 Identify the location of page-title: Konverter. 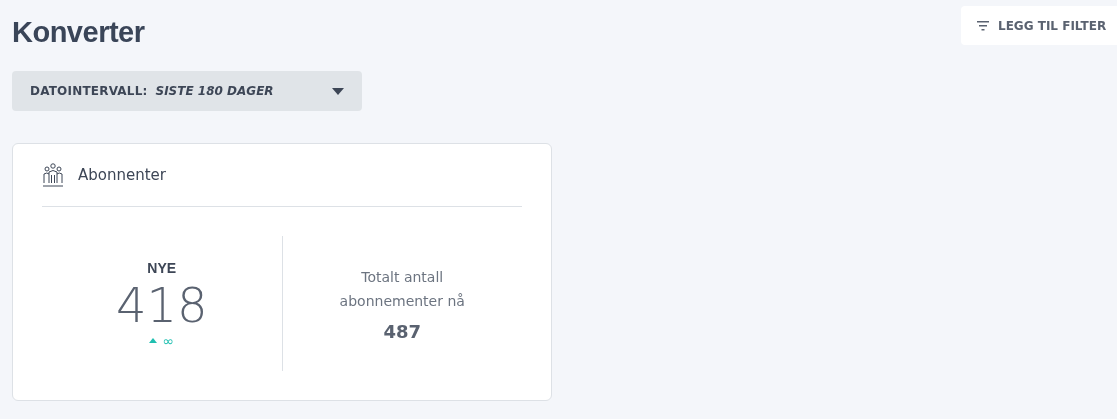
(79, 32).